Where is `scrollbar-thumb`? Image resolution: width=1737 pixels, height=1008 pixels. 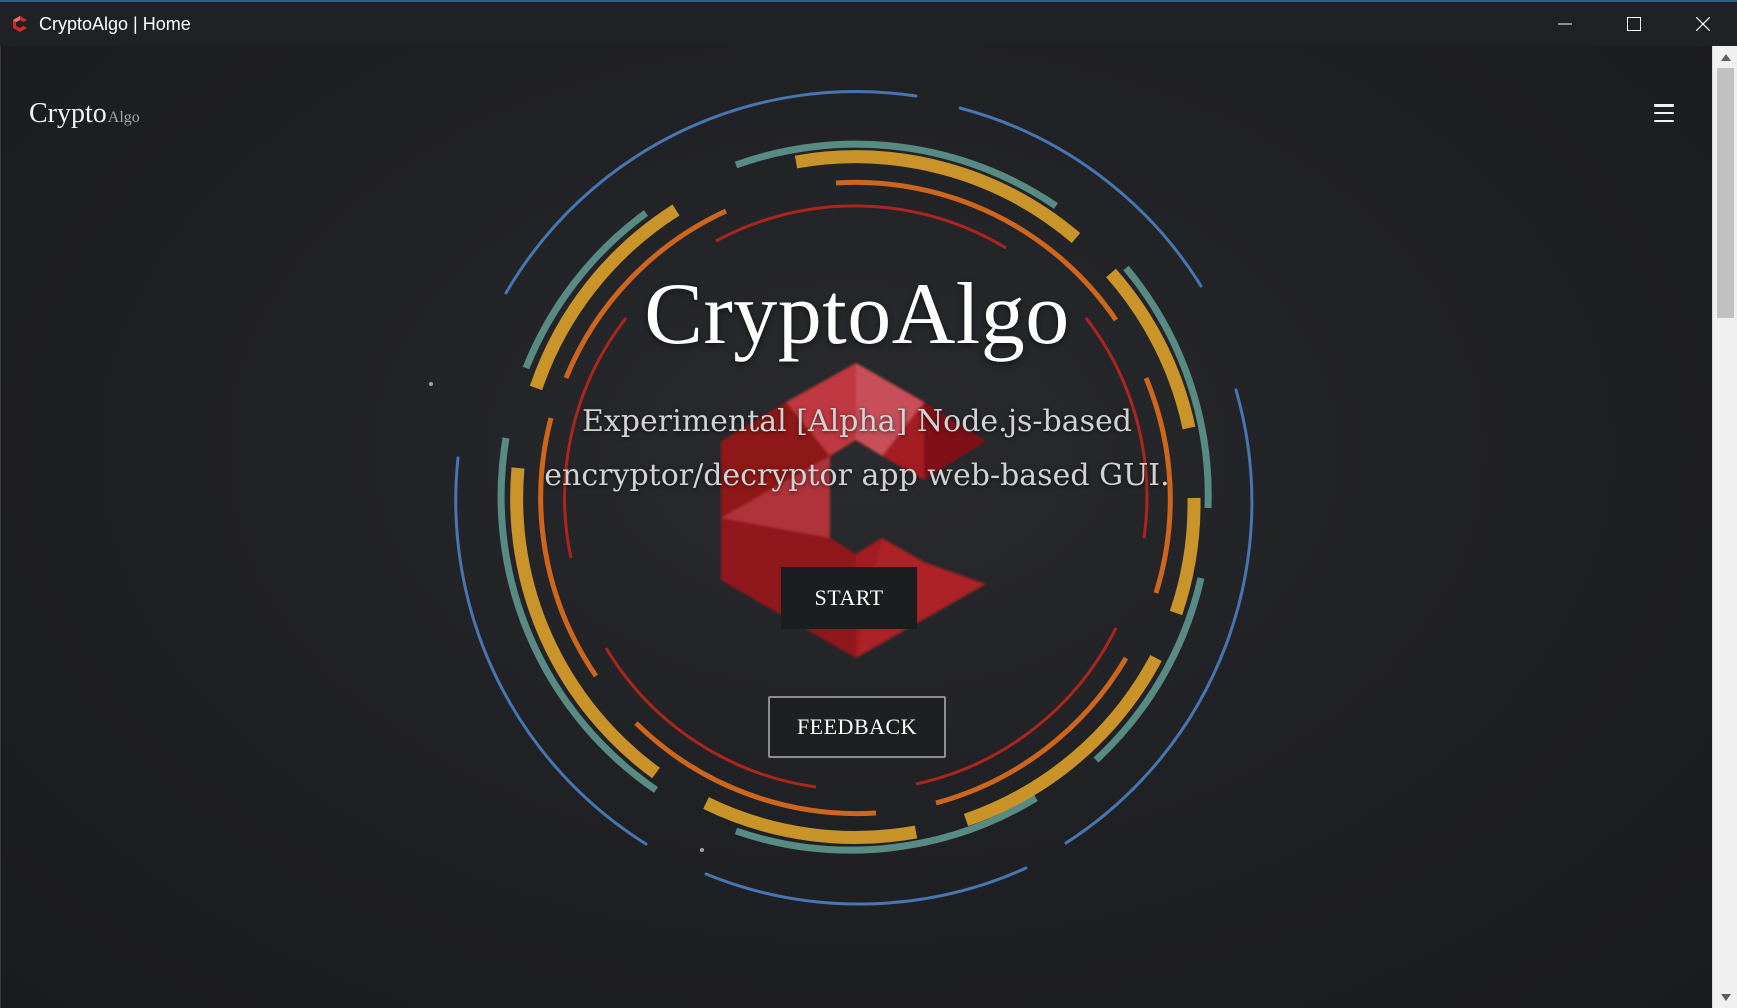 scrollbar-thumb is located at coordinates (1725, 193).